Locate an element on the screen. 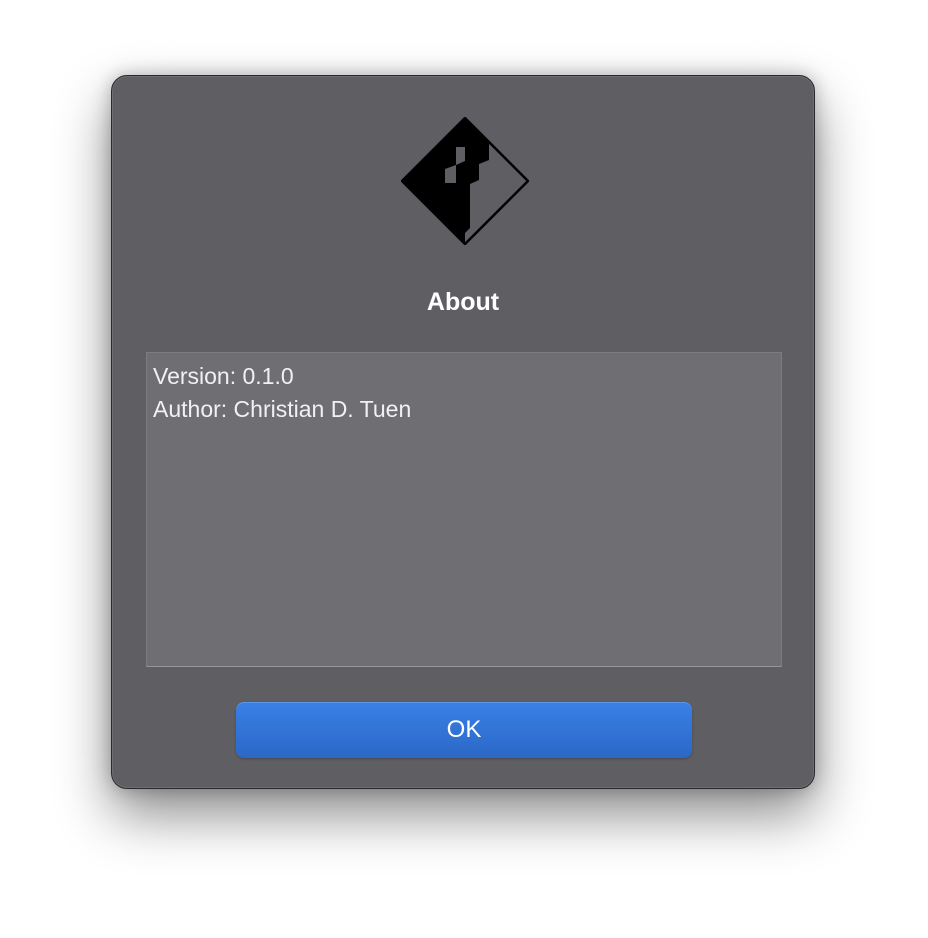 The image size is (928, 938). diamond-f-logo-icon is located at coordinates (465, 181).